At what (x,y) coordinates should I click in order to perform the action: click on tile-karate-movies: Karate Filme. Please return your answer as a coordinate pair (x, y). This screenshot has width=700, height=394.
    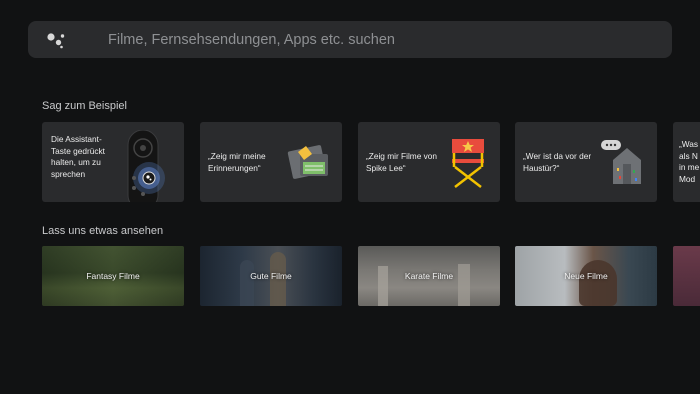
    Looking at the image, I should click on (429, 276).